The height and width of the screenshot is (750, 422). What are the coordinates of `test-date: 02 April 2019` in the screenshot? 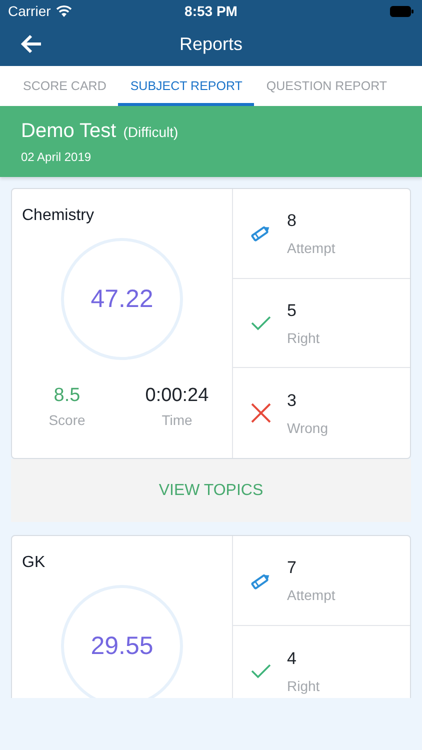 It's located at (56, 157).